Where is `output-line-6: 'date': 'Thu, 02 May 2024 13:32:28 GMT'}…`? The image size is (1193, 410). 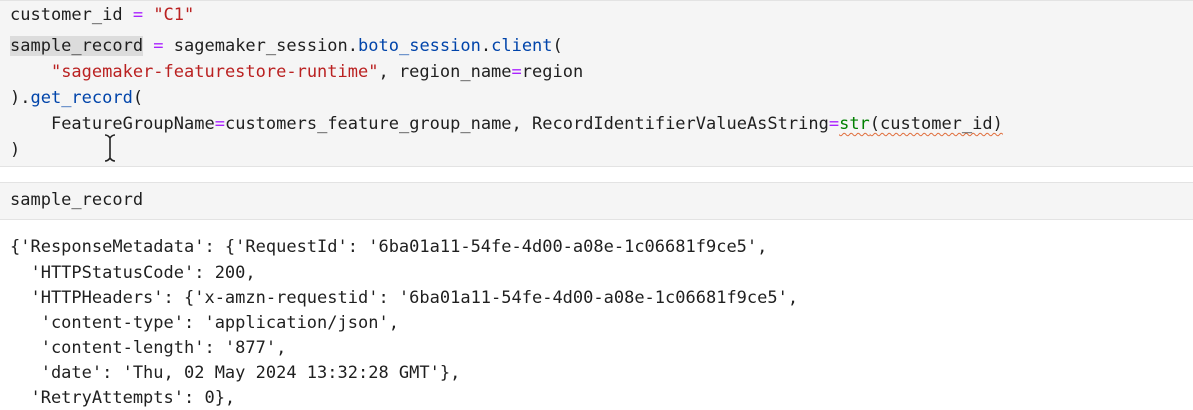 output-line-6: 'date': 'Thu, 02 May 2024 13:32:28 GMT'}… is located at coordinates (235, 373).